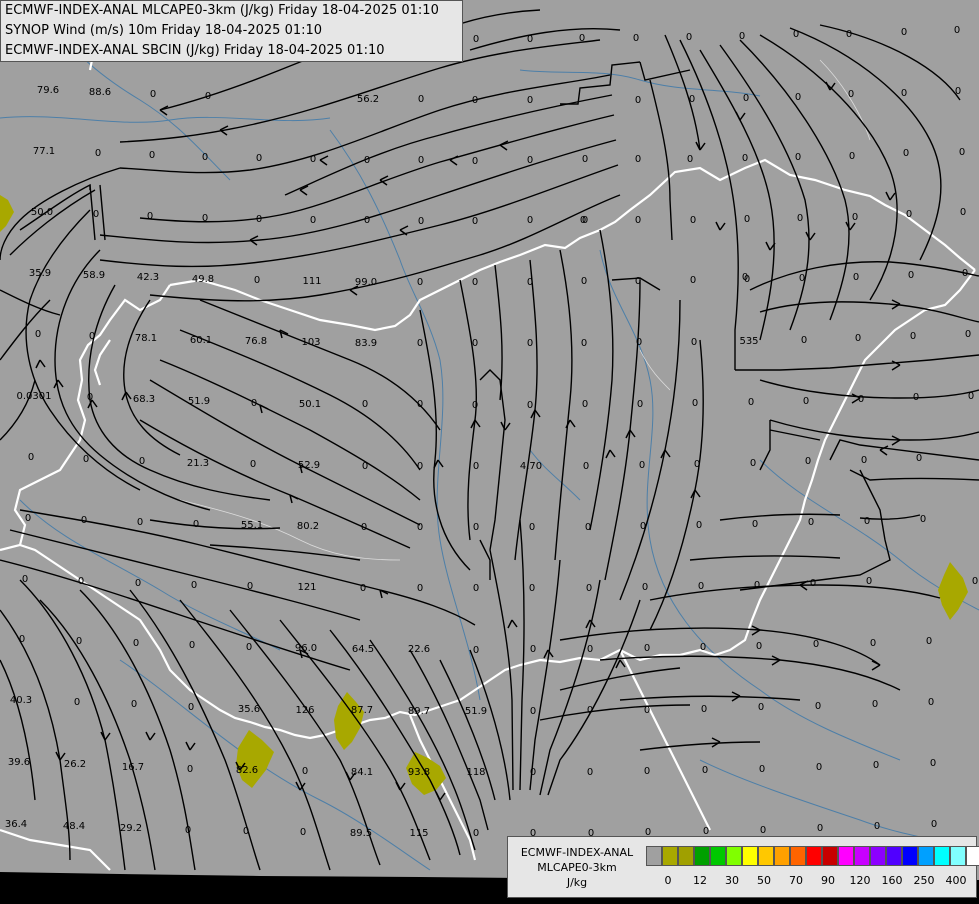 The image size is (979, 904). Describe the element at coordinates (306, 587) in the screenshot. I see `sbcin-label: 121` at that location.